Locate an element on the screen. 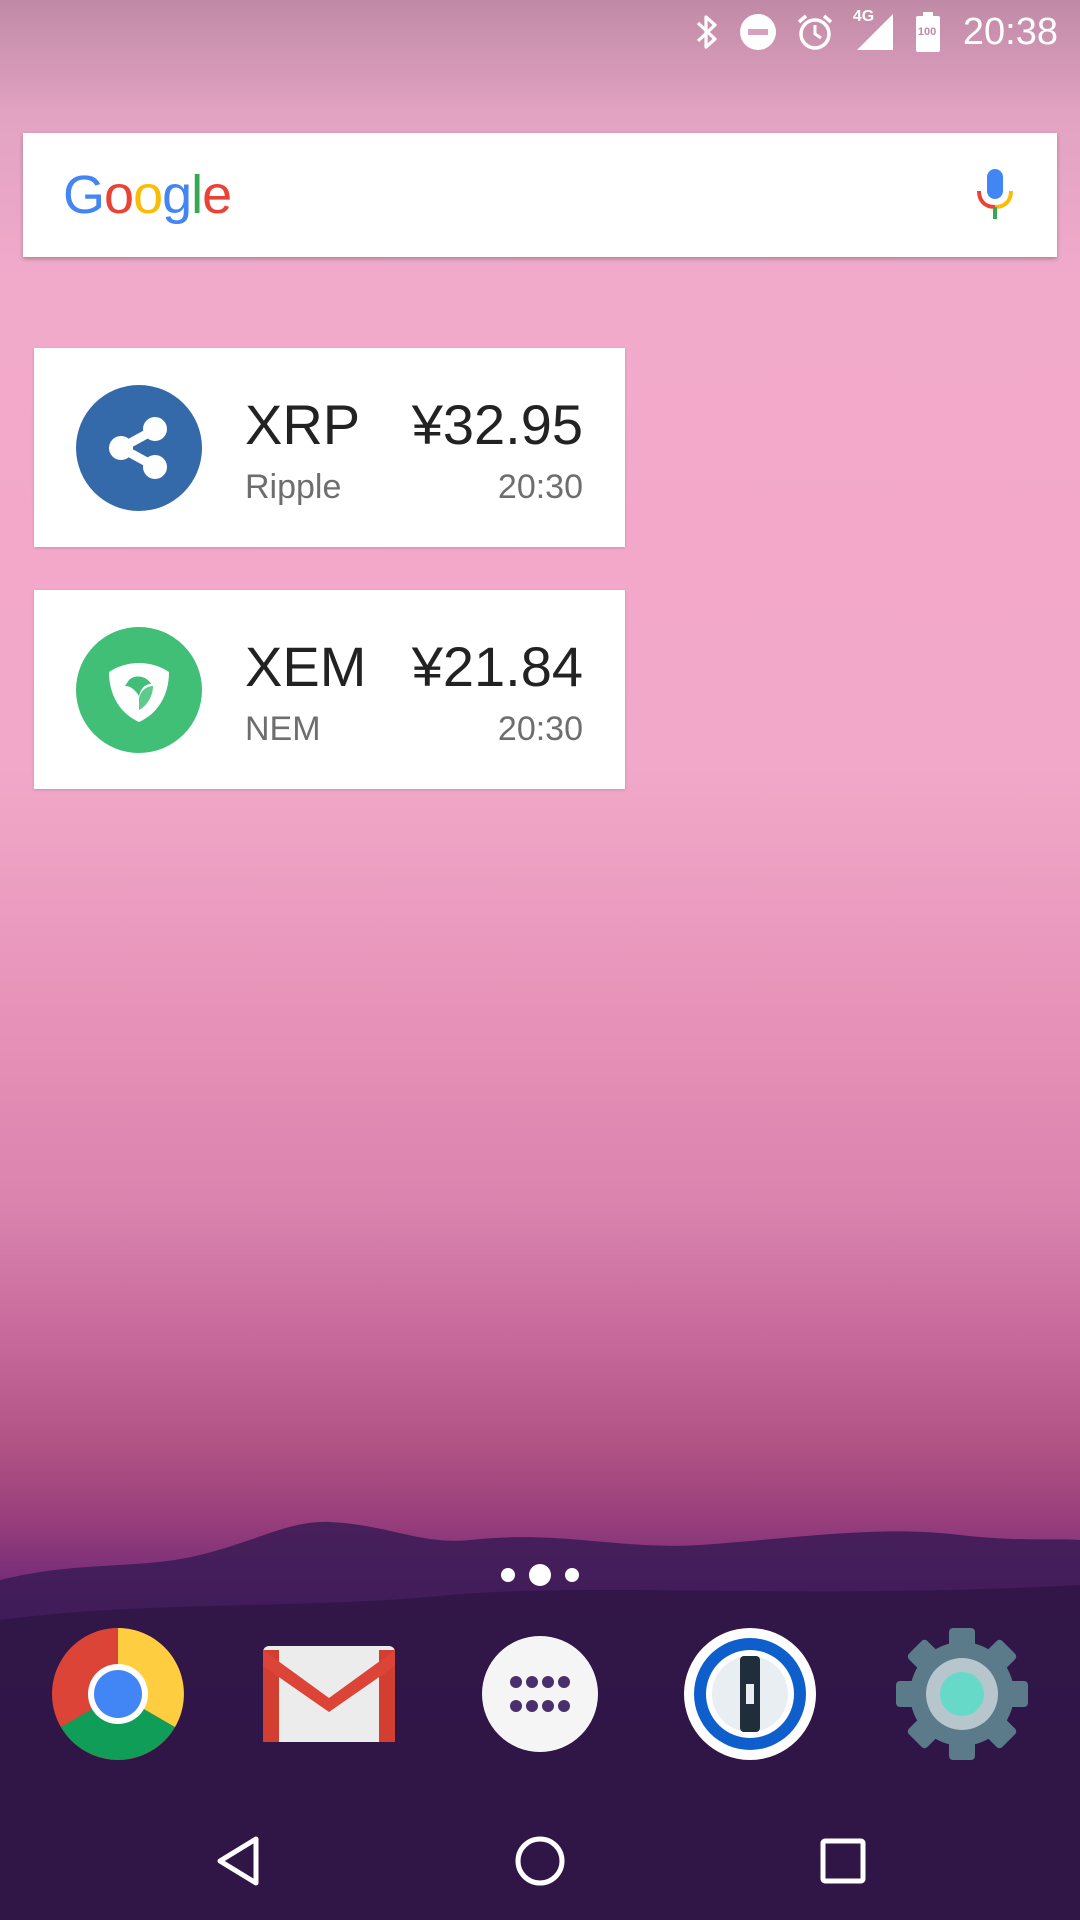 This screenshot has height=1920, width=1080. google-logo-letter: G is located at coordinates (84, 195).